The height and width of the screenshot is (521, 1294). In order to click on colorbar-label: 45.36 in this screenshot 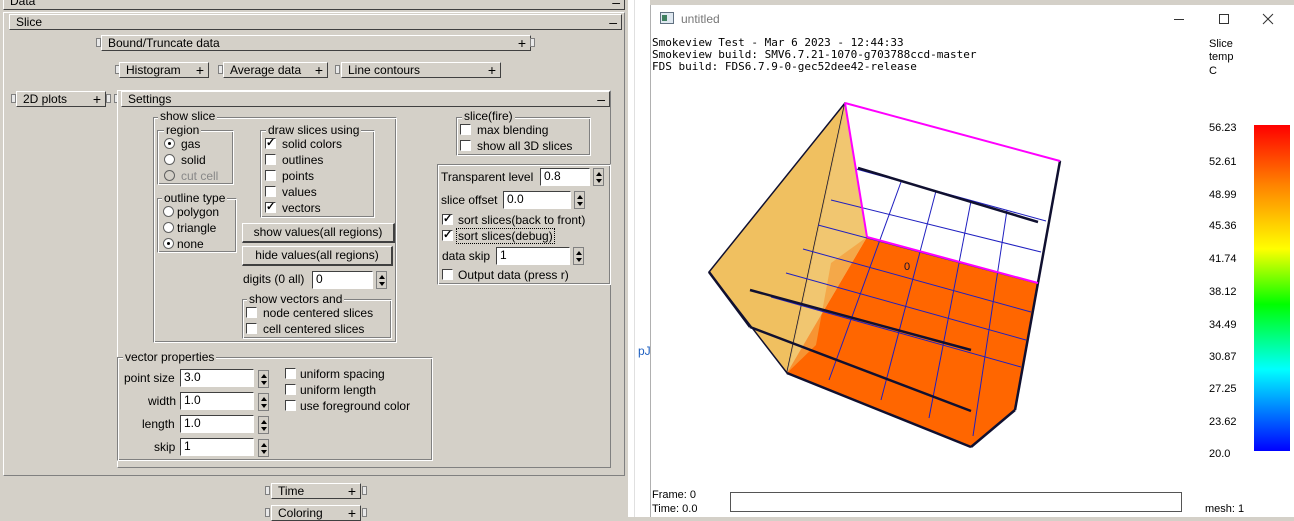, I will do `click(1223, 226)`.